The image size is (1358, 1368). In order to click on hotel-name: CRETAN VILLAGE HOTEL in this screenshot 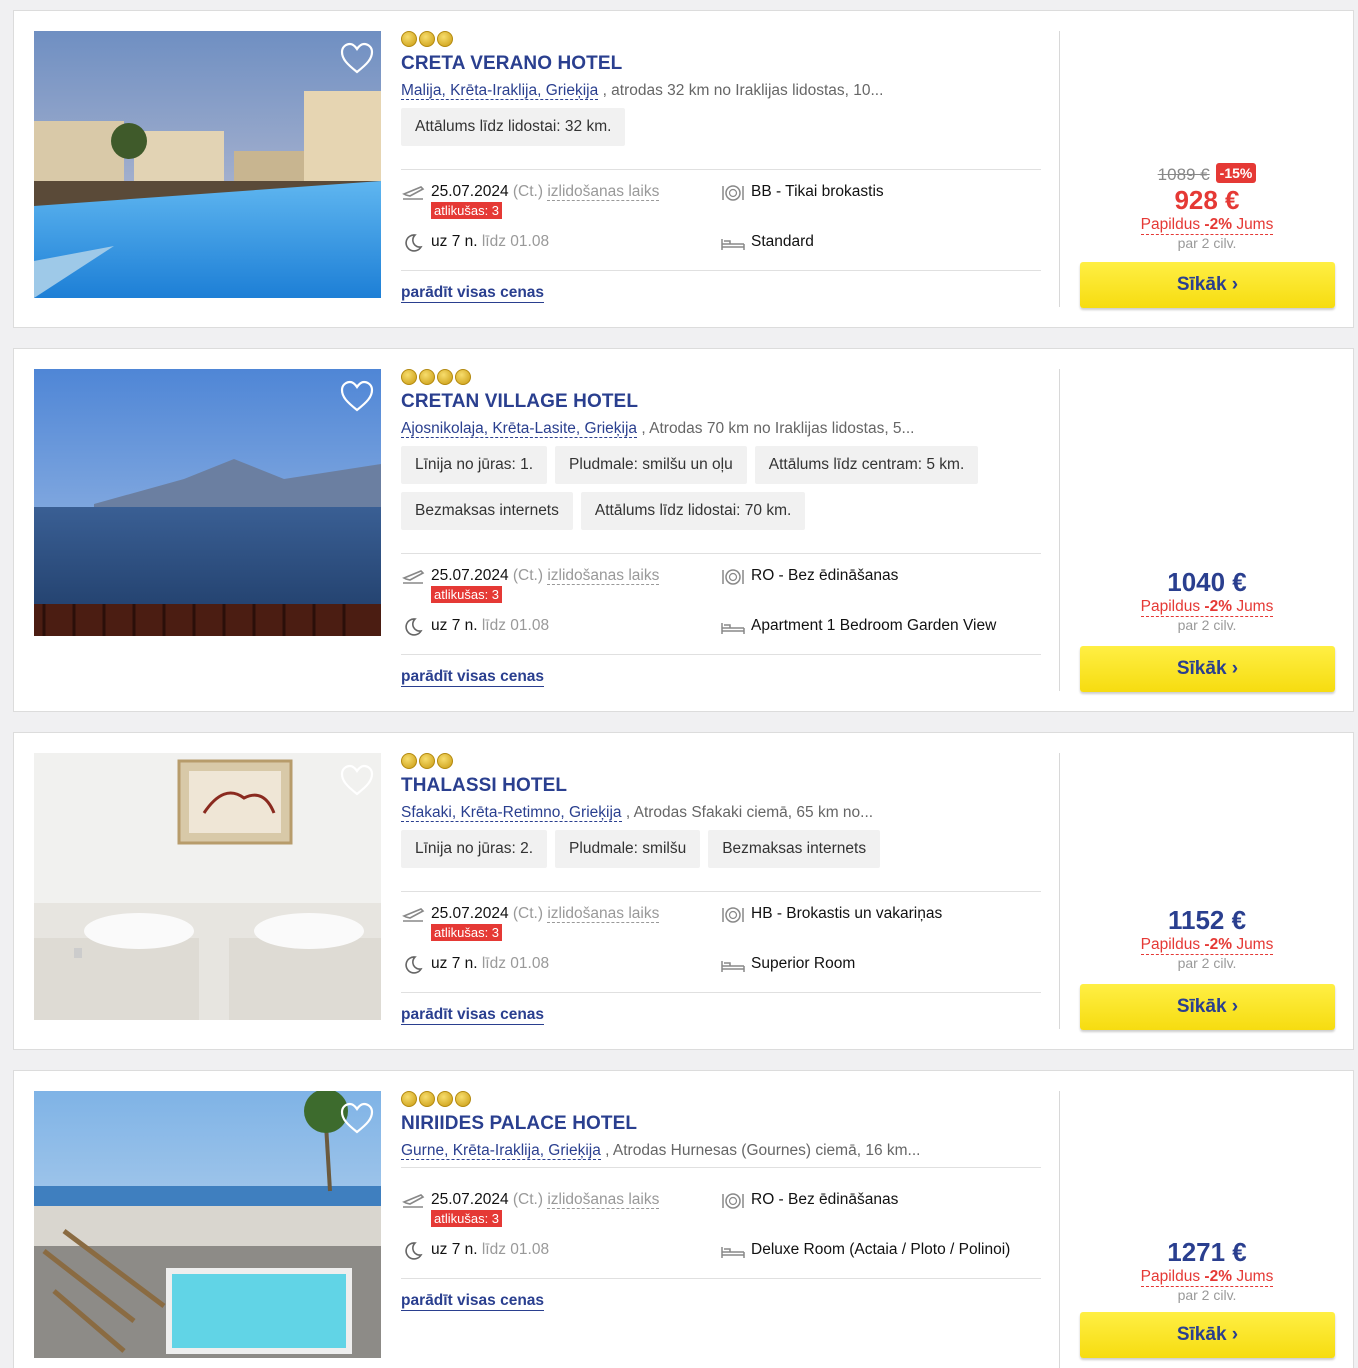, I will do `click(721, 402)`.